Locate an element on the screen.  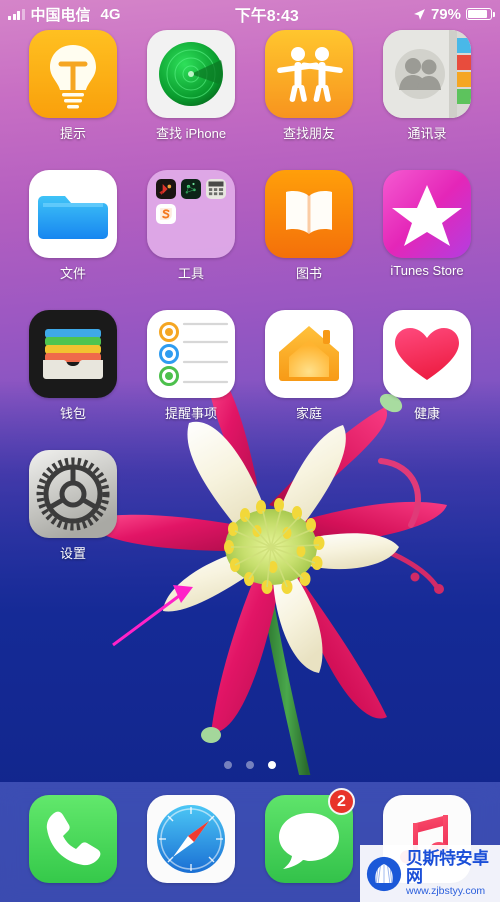
app-label: iTunes Store is located at coordinates (427, 270).